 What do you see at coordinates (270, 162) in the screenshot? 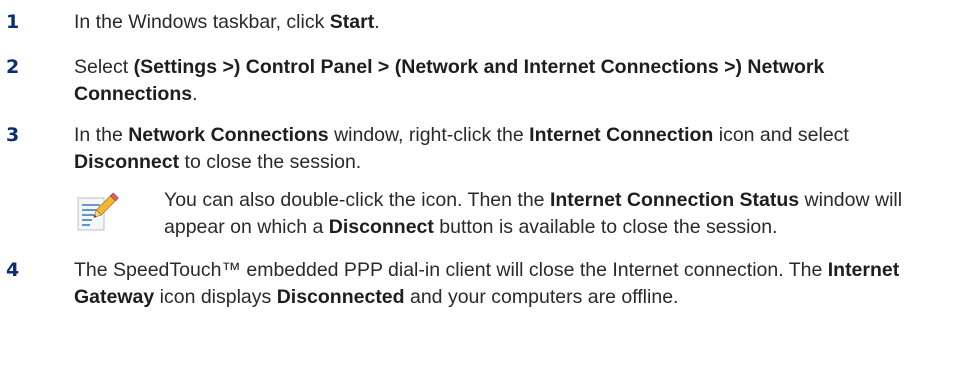
I see `text-run: to close the session.` at bounding box center [270, 162].